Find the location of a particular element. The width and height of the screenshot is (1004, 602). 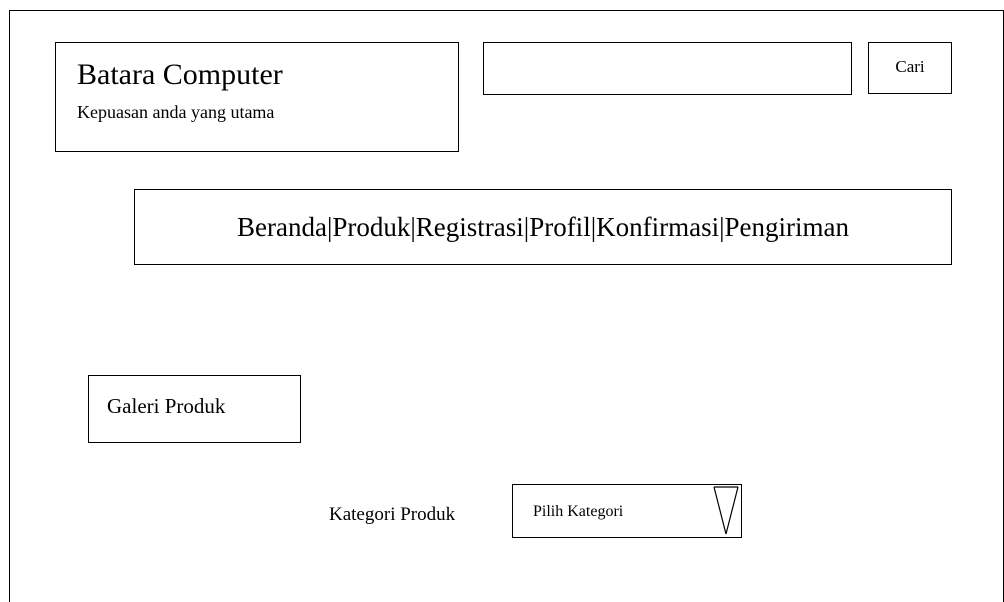

gallery-box: Galeri Produk is located at coordinates (194, 409).